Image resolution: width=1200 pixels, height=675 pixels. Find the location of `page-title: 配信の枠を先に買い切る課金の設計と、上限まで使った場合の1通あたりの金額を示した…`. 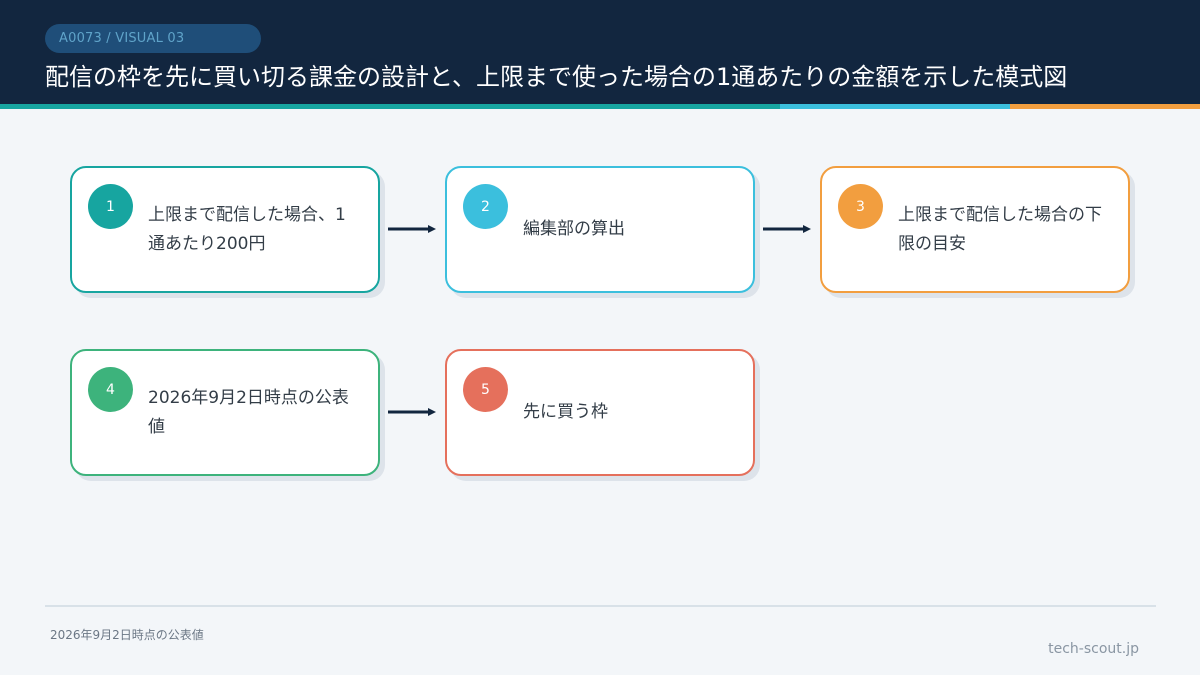

page-title: 配信の枠を先に買い切る課金の設計と、上限まで使った場合の1通あたりの金額を示した… is located at coordinates (556, 77).